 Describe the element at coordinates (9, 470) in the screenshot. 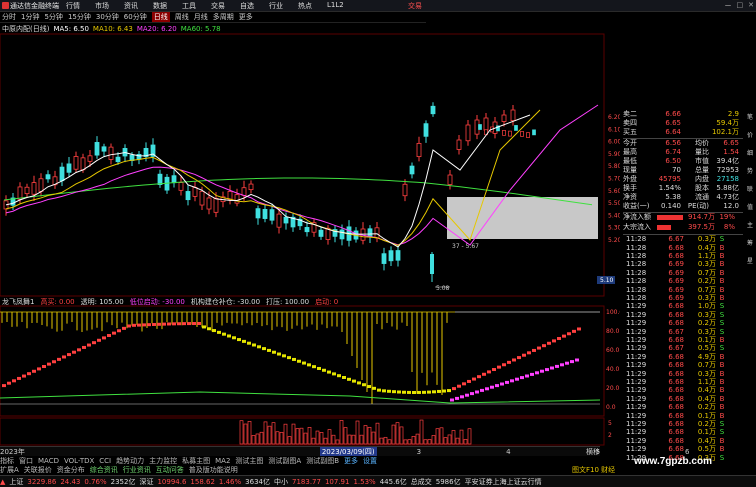

I see `extension-tab: 扩展A` at that location.